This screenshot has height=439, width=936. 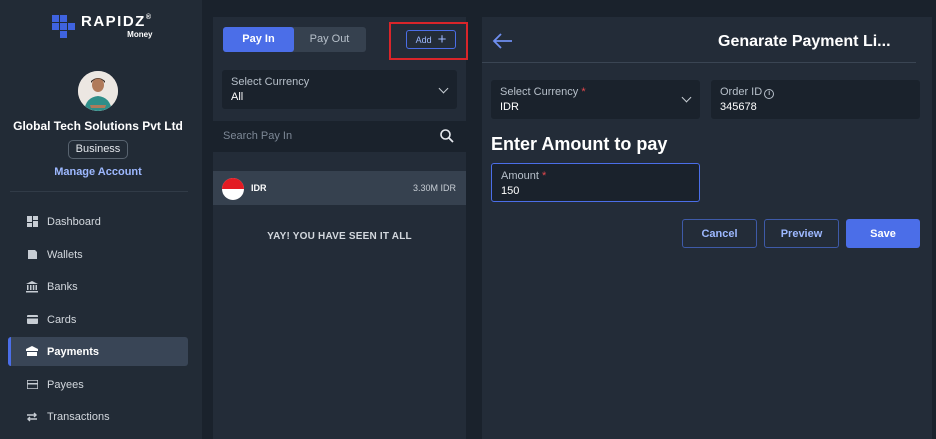 I want to click on sidebar-item-dashboard: Dashboard, so click(x=98, y=221).